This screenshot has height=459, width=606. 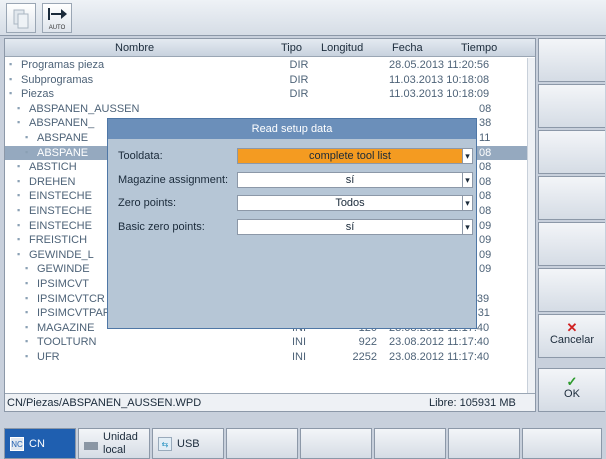 What do you see at coordinates (350, 180) in the screenshot?
I see `magazine-select: sí` at bounding box center [350, 180].